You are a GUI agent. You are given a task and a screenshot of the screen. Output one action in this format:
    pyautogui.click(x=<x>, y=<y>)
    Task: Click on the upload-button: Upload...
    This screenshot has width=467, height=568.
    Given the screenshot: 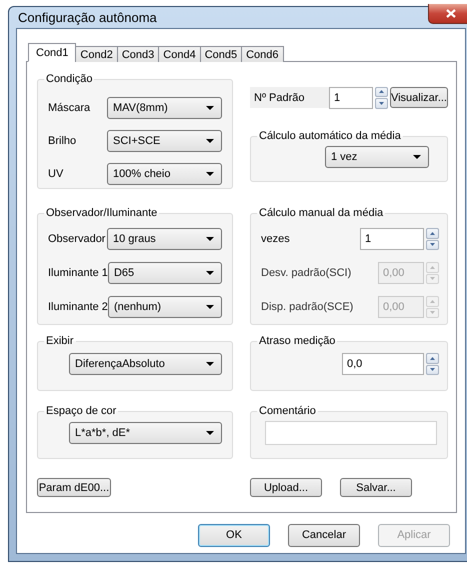 What is the action you would take?
    pyautogui.click(x=286, y=487)
    